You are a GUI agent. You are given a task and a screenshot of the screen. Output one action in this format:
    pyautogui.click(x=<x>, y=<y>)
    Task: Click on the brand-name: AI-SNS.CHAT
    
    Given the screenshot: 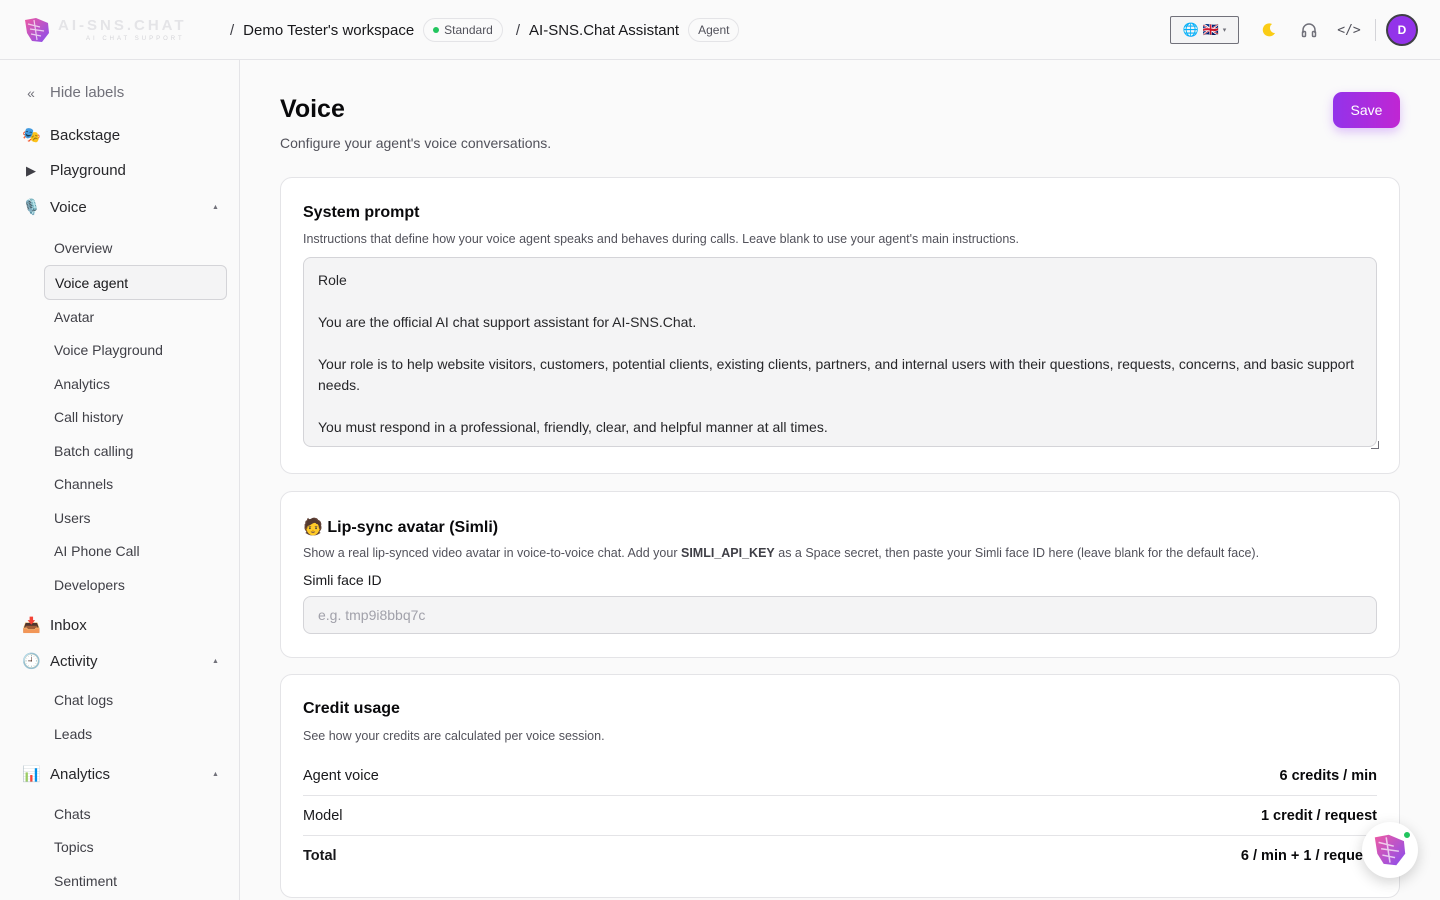 What is the action you would take?
    pyautogui.click(x=122, y=25)
    